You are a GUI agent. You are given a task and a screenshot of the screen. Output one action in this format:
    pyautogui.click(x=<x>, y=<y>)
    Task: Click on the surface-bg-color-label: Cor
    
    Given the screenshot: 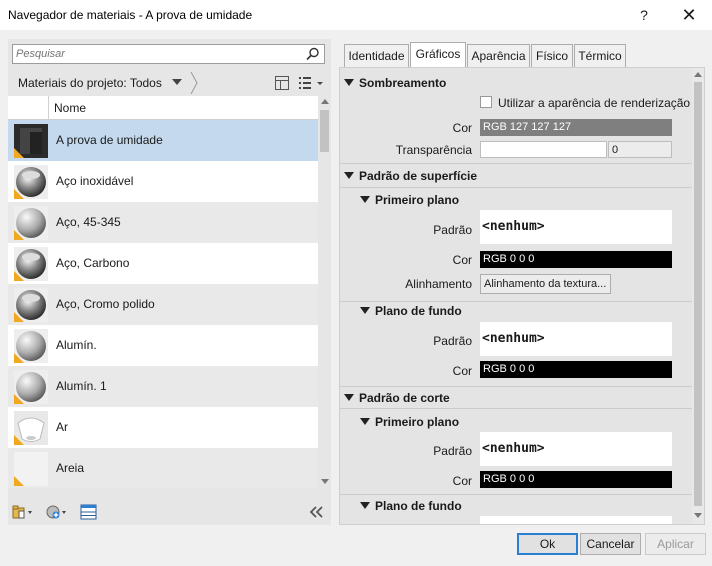 What is the action you would take?
    pyautogui.click(x=462, y=371)
    